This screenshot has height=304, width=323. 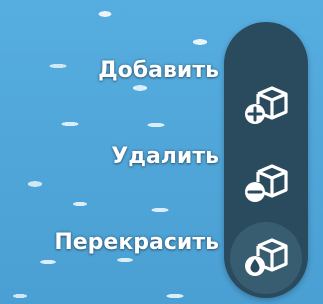 What do you see at coordinates (165, 156) in the screenshot?
I see `delete-label: Удалить` at bounding box center [165, 156].